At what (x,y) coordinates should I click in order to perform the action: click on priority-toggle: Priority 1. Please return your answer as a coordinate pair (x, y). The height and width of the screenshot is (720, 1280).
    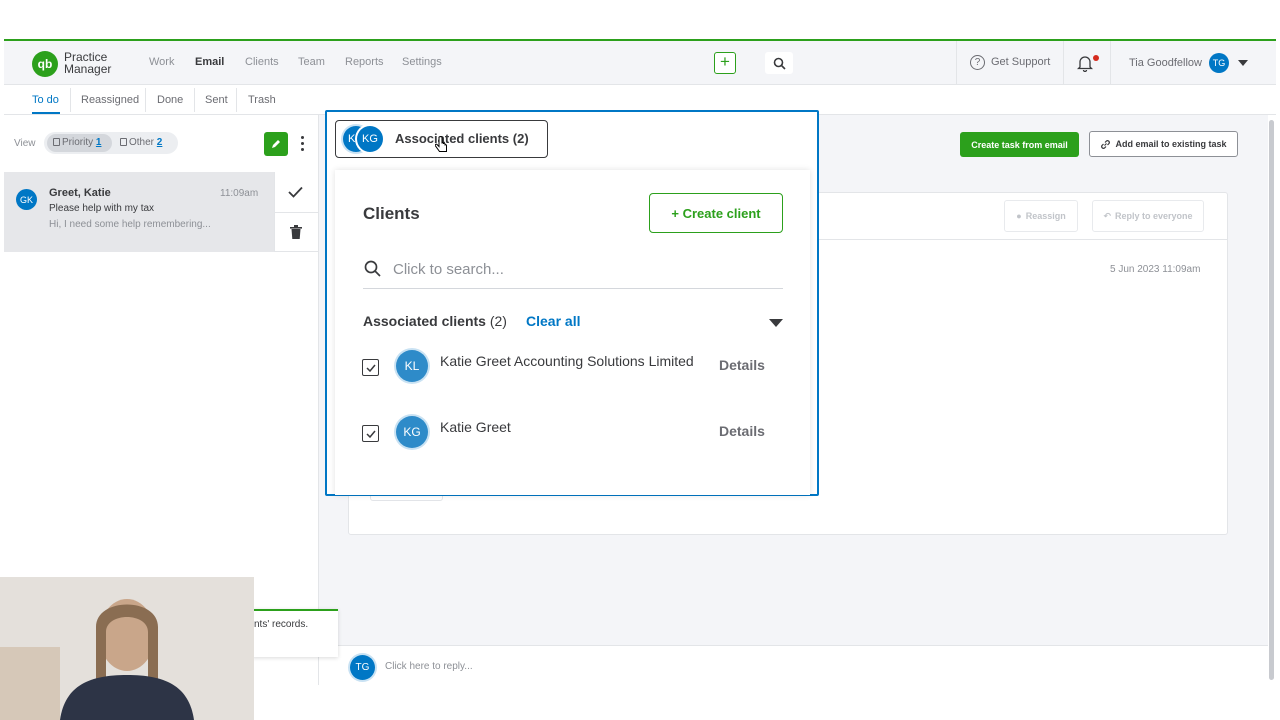
    Looking at the image, I should click on (77, 142).